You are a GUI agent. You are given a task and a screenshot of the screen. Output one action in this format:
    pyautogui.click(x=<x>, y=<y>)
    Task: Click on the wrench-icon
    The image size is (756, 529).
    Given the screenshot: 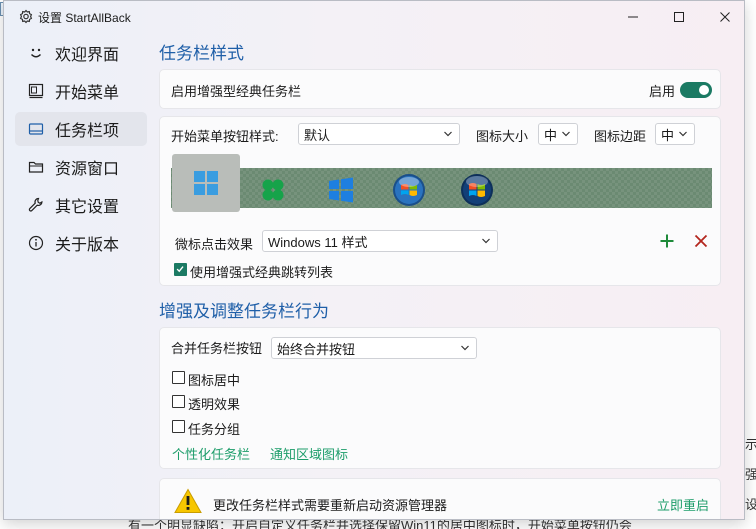 What is the action you would take?
    pyautogui.click(x=36, y=205)
    